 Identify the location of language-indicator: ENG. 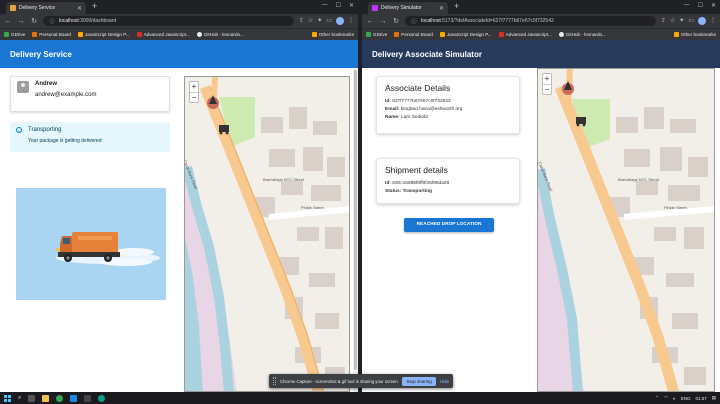
(686, 398).